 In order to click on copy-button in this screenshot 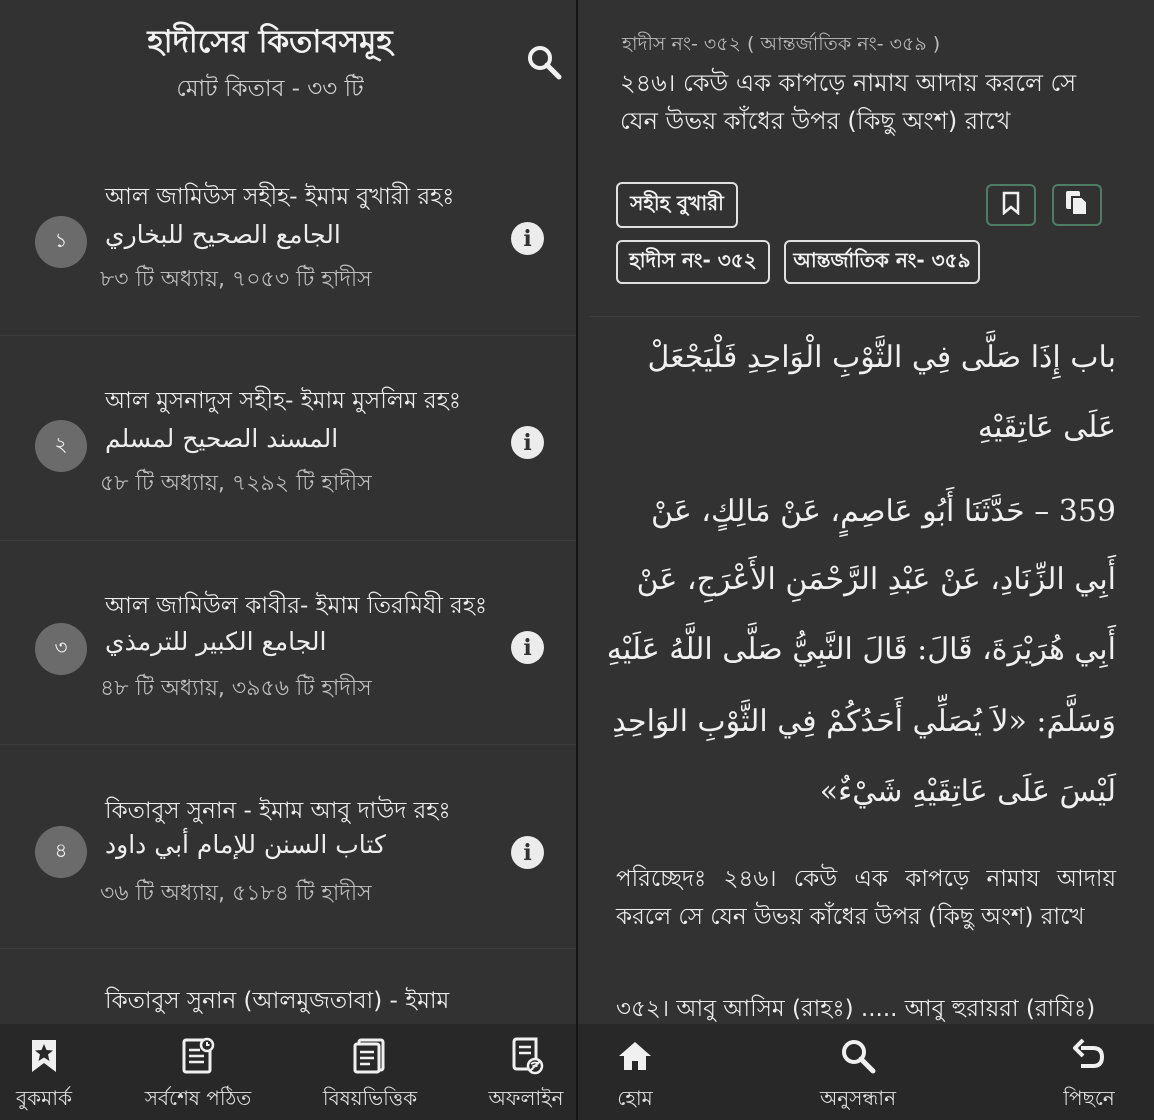, I will do `click(1077, 205)`.